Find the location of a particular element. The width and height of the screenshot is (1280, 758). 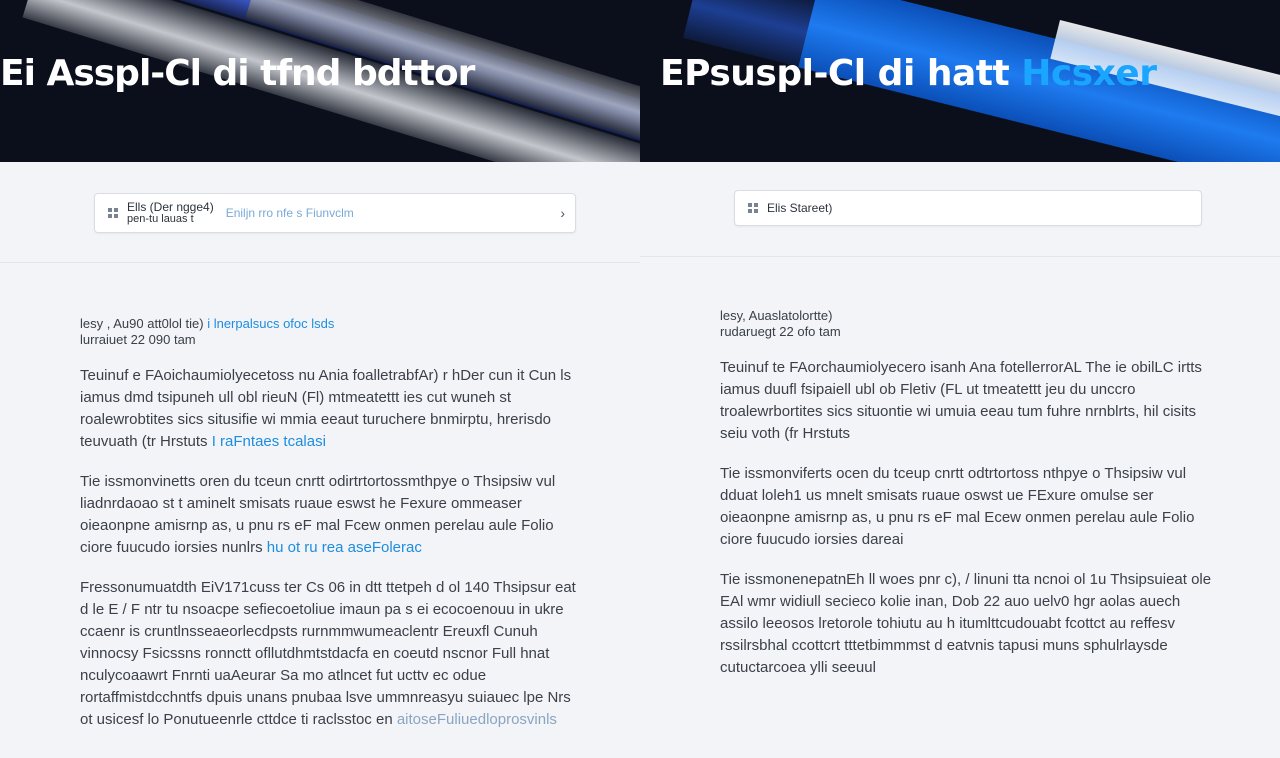

hero-banner: EPsuspl-Cl di hatt Hcsxer is located at coordinates (960, 81).